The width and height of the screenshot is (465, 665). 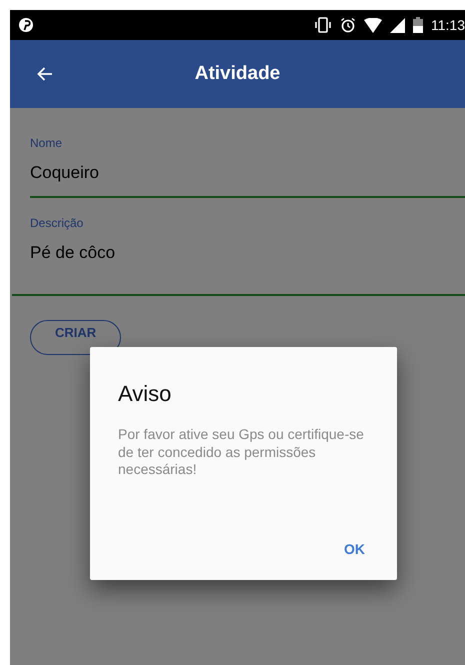 What do you see at coordinates (354, 549) in the screenshot?
I see `ok-button: OK` at bounding box center [354, 549].